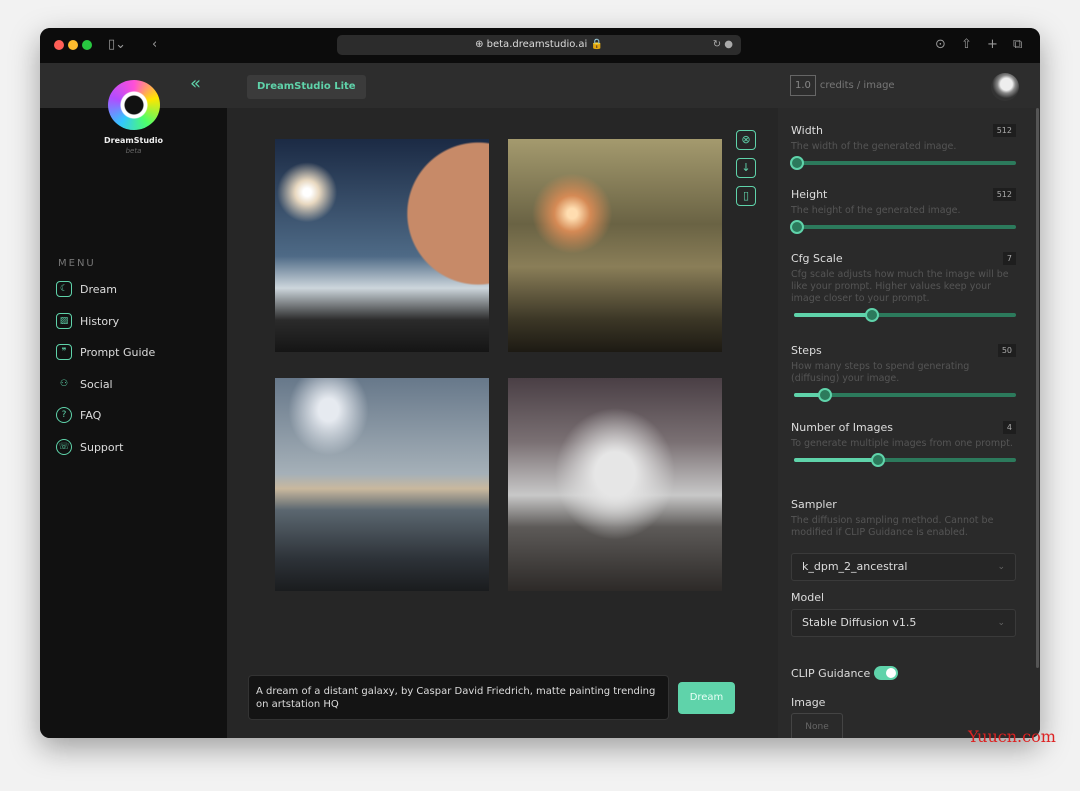  I want to click on save-image-icon: ▯, so click(746, 196).